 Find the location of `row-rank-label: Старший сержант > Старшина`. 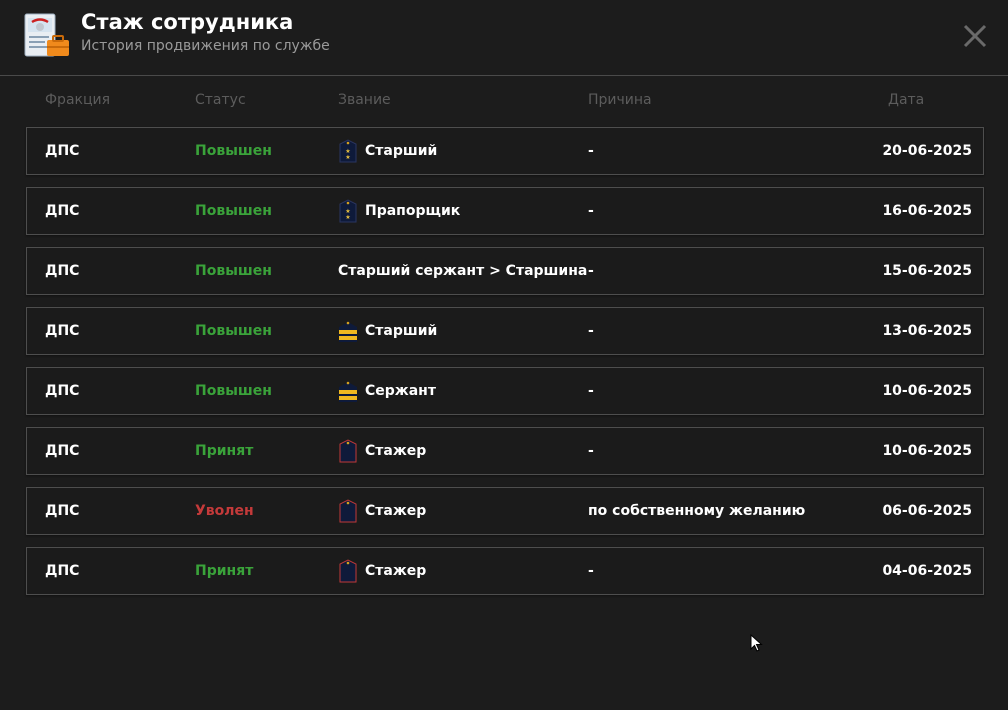

row-rank-label: Старший сержант > Старшина is located at coordinates (463, 271).